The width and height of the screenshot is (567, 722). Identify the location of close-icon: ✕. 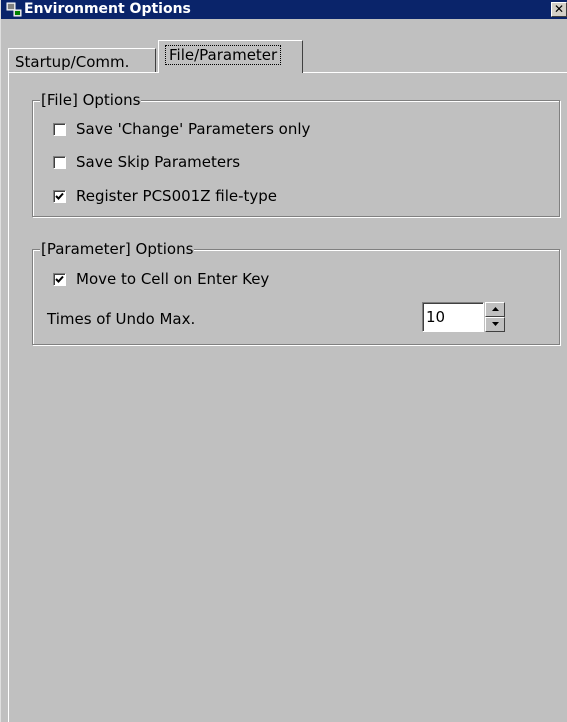
(559, 9).